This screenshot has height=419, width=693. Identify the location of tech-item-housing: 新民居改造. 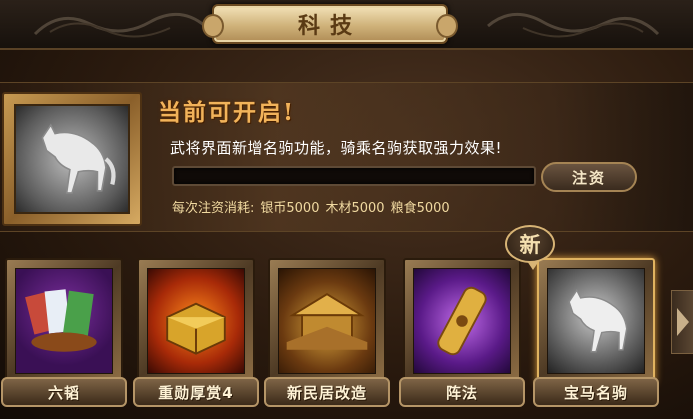
(327, 333).